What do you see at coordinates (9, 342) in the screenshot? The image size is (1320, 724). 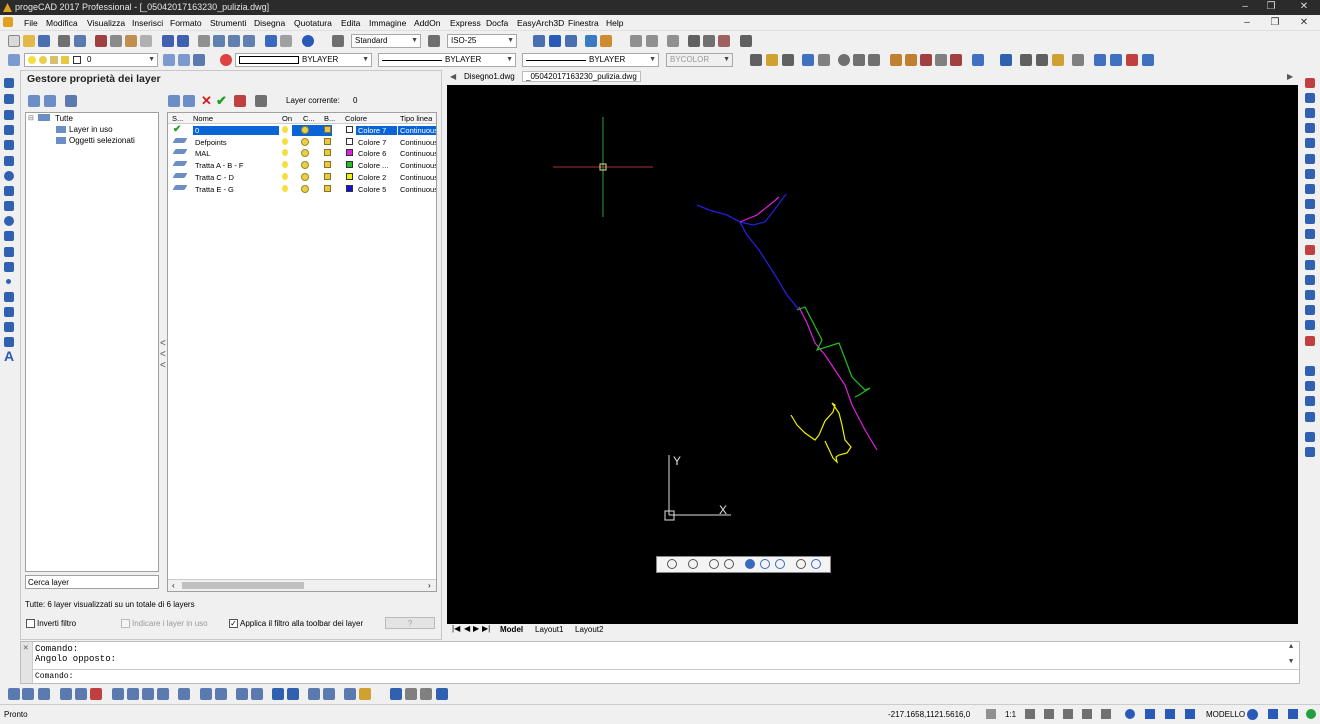 I see `table-icon` at bounding box center [9, 342].